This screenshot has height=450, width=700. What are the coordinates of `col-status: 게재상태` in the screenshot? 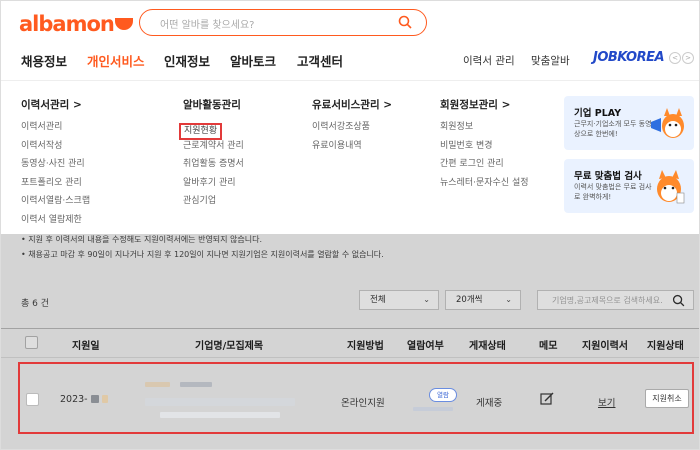 It's located at (487, 346).